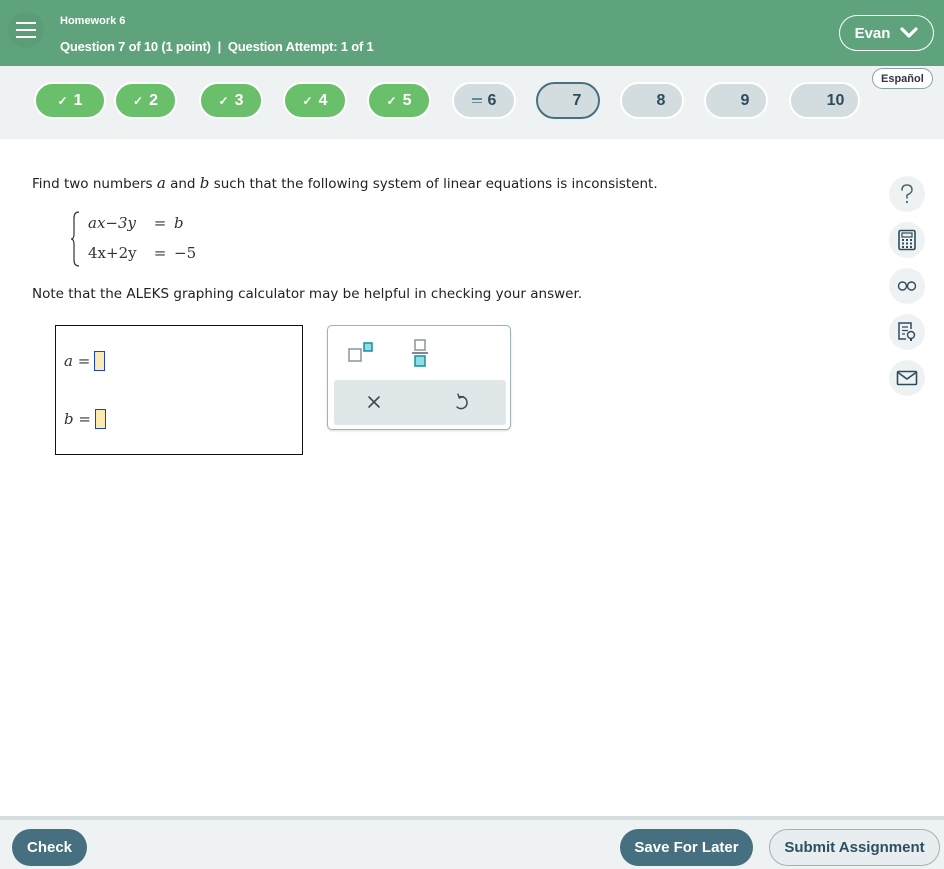 This screenshot has width=944, height=869. Describe the element at coordinates (93, 21) in the screenshot. I see `assignment-title: Homework 6` at that location.